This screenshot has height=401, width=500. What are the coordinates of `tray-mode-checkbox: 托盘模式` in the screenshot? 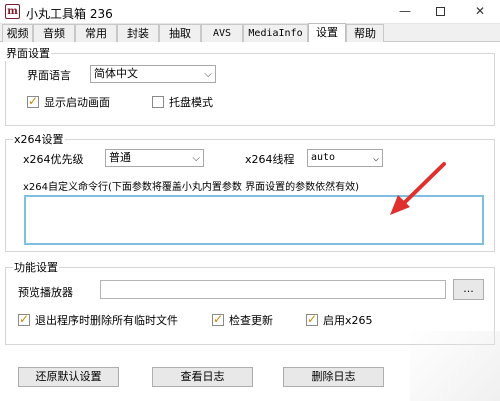 It's located at (182, 102).